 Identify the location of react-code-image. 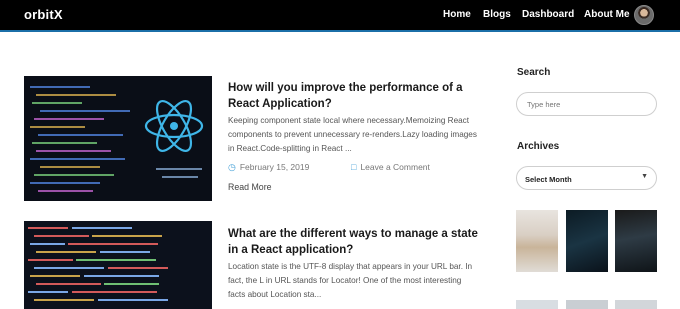
(118, 138).